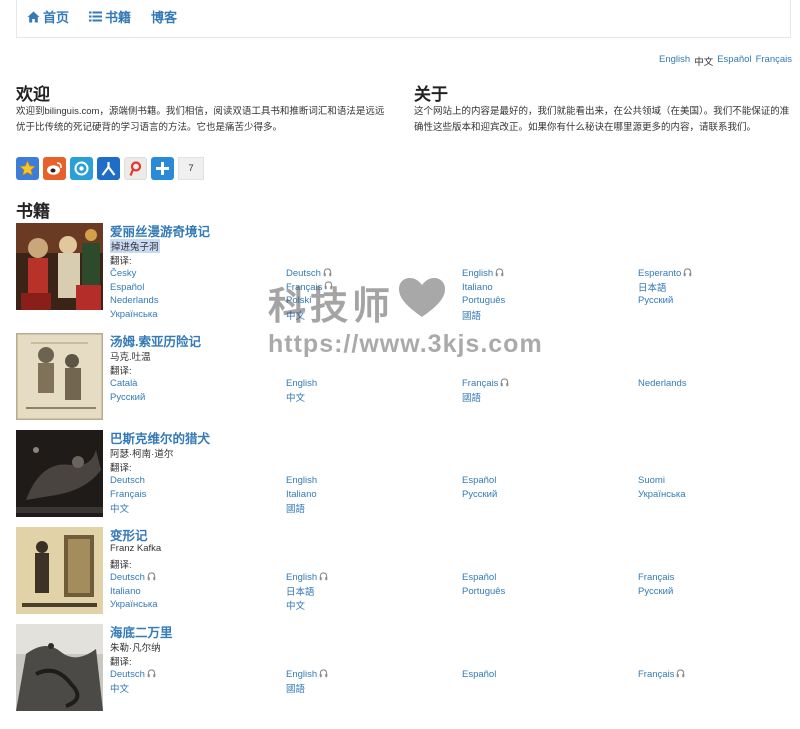 The width and height of the screenshot is (800, 729). I want to click on translation-language: 國語, so click(472, 316).